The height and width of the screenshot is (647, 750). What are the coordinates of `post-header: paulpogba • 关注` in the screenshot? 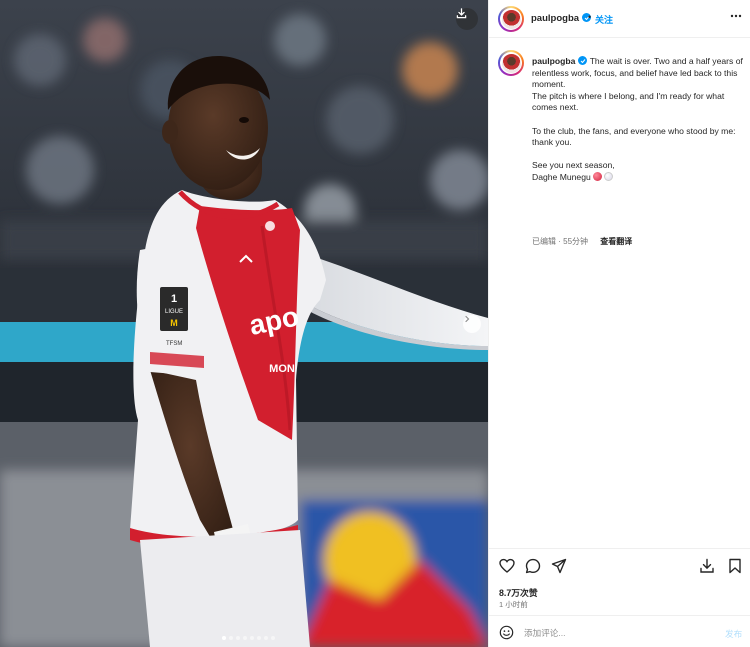 It's located at (619, 19).